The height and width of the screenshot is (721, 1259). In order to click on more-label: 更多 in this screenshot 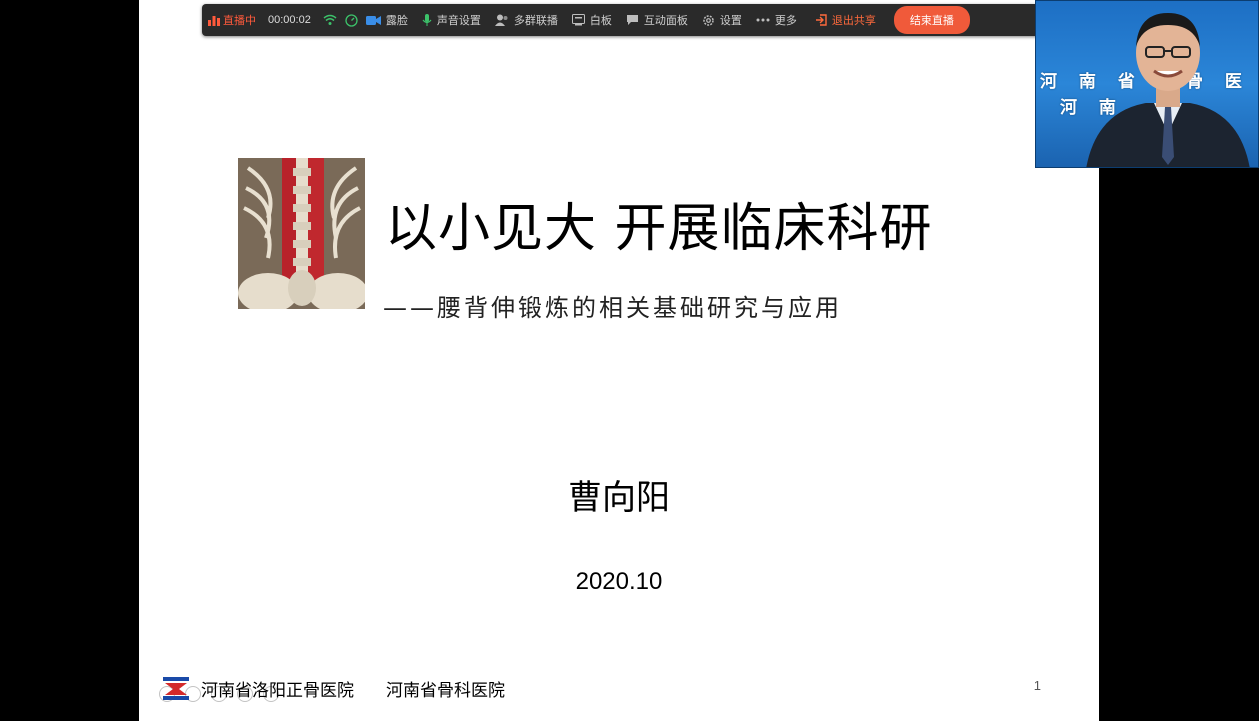, I will do `click(785, 20)`.